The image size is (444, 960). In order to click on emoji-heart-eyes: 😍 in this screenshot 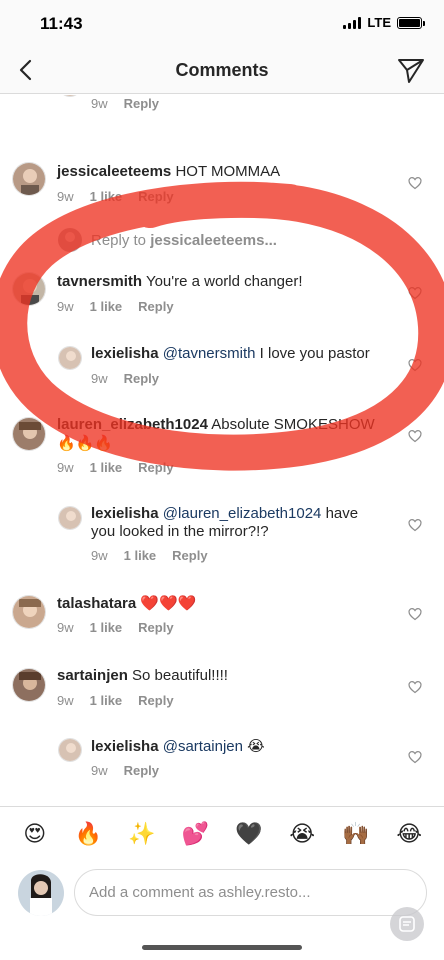, I will do `click(35, 835)`.